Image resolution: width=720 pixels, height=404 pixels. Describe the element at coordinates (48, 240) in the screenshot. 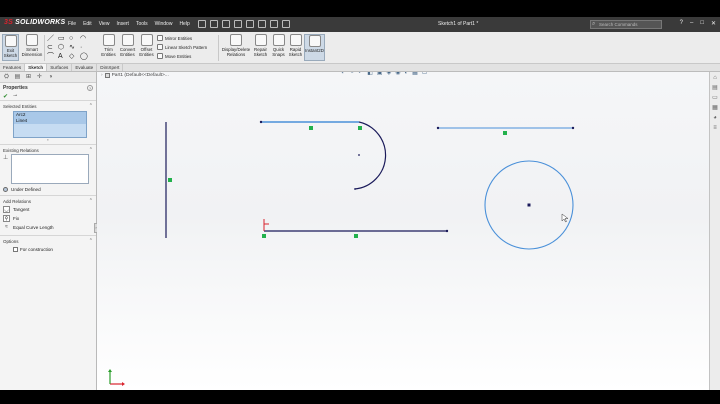

I see `options-group-title: Options ⌃` at that location.